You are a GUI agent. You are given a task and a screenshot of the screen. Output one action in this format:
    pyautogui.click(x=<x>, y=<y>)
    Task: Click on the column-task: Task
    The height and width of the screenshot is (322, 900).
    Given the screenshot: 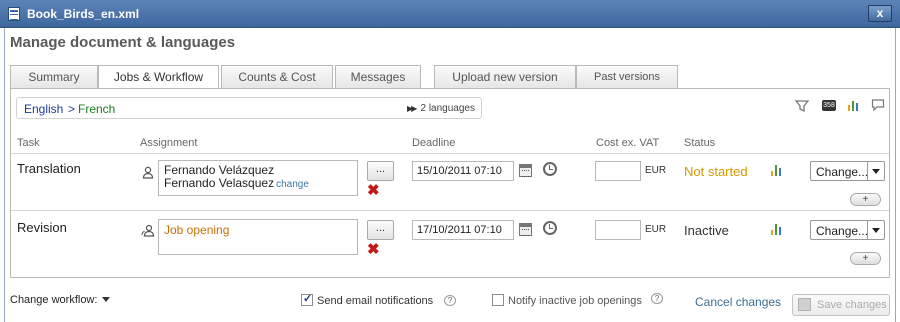 What is the action you would take?
    pyautogui.click(x=28, y=143)
    